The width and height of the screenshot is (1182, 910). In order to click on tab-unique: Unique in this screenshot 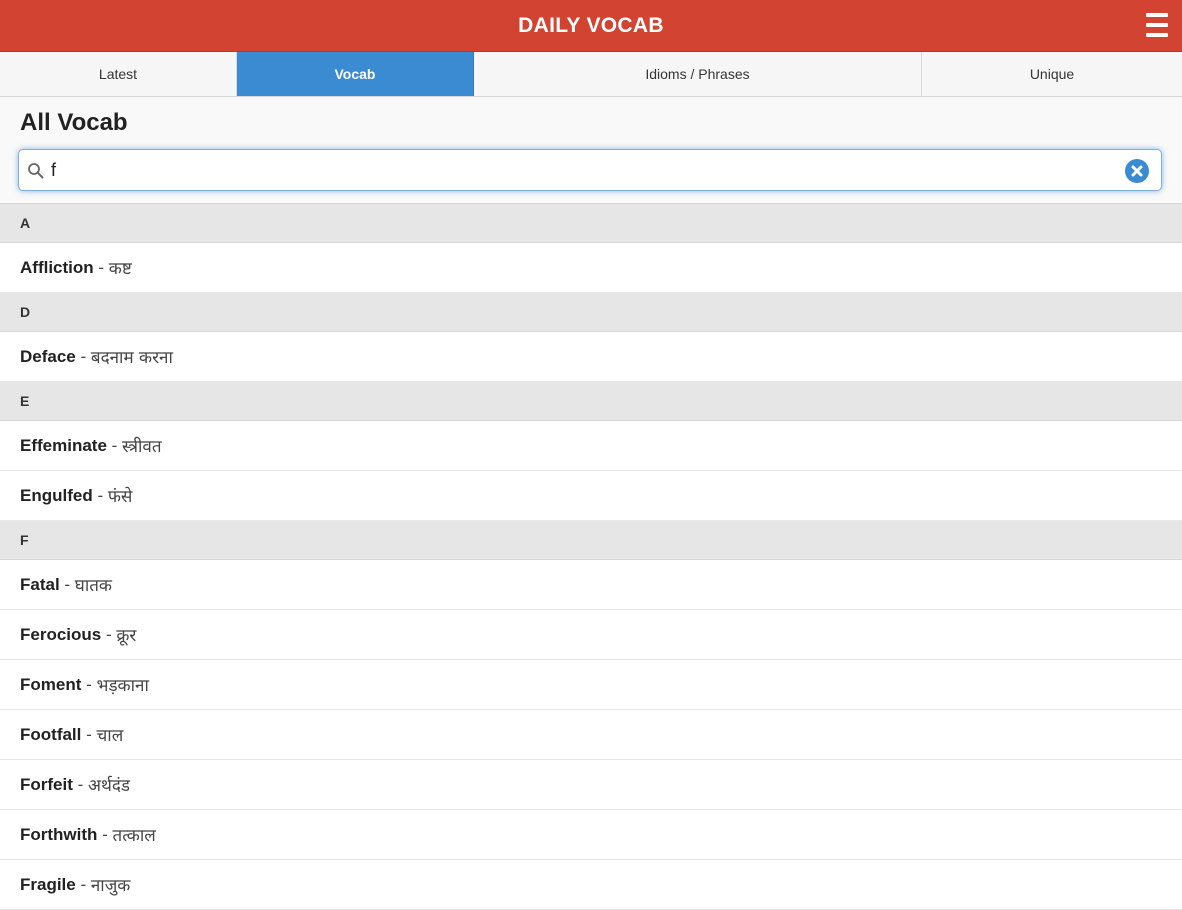, I will do `click(1052, 74)`.